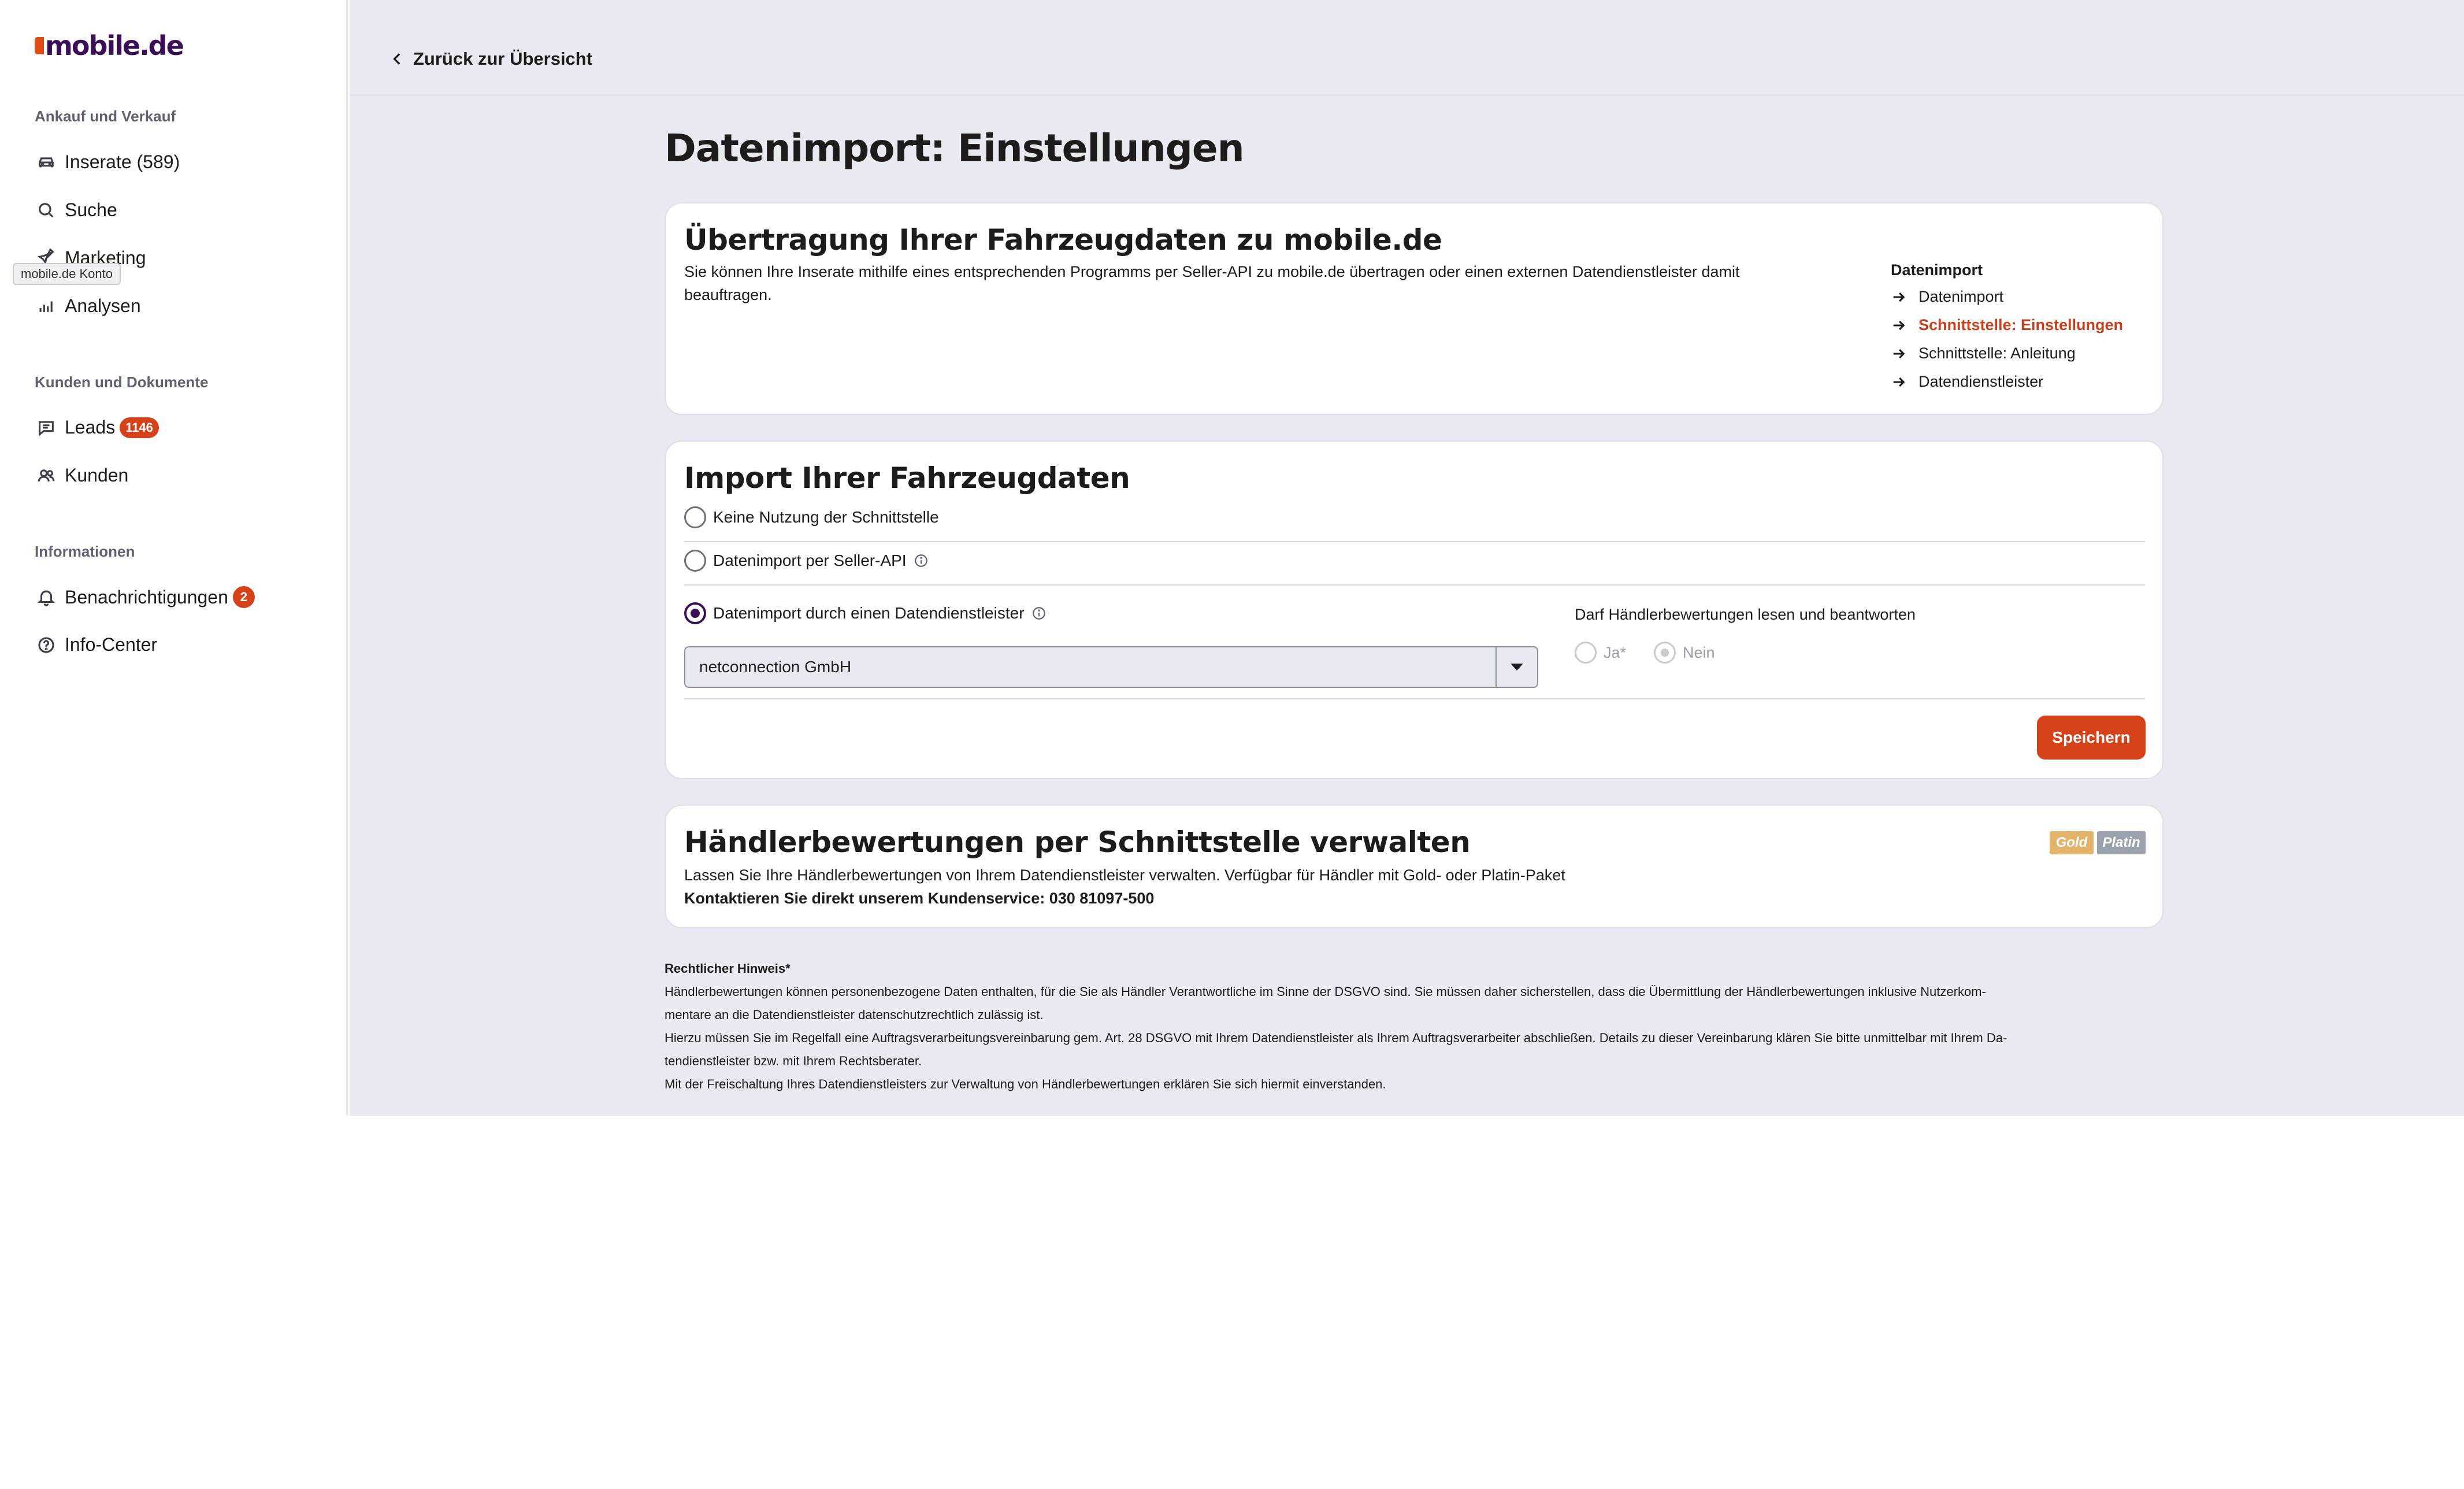 This screenshot has height=1489, width=2464. I want to click on sidebar-item-leads: Leads 1146, so click(97, 427).